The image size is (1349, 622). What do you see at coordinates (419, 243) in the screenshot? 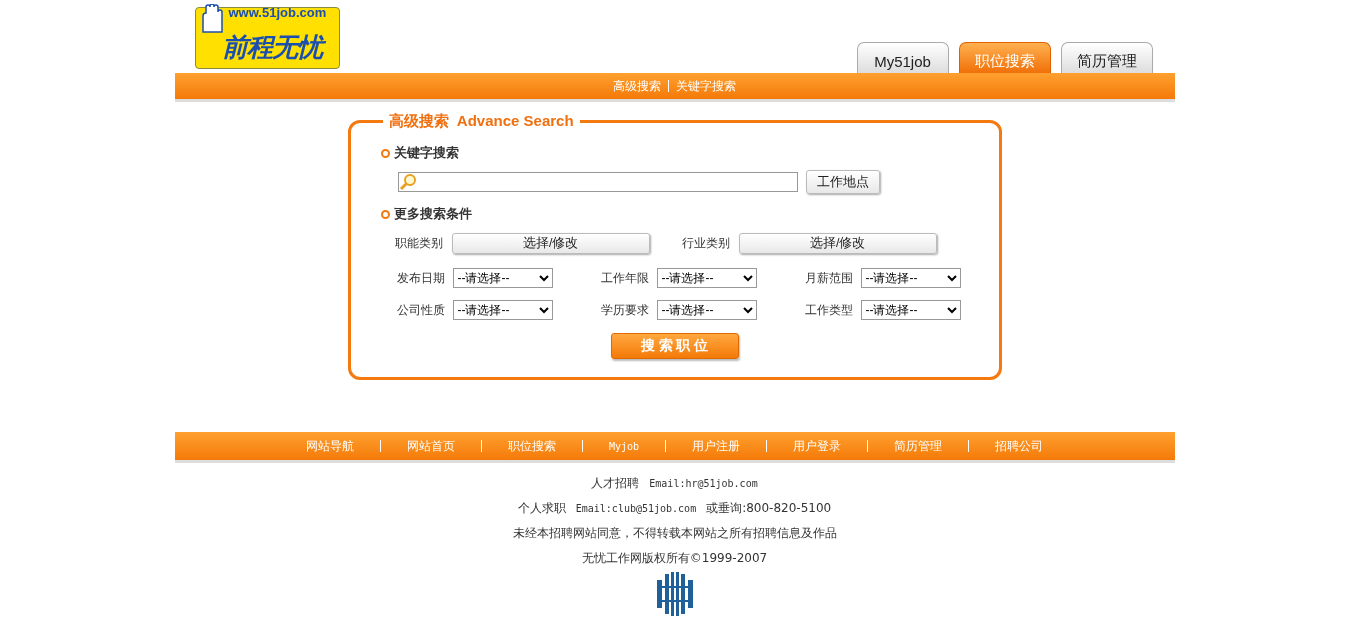
I see `field-label: 职能类别` at bounding box center [419, 243].